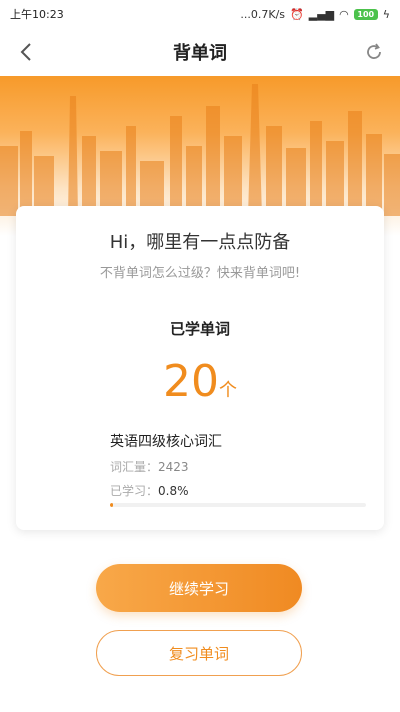 This screenshot has width=400, height=712. What do you see at coordinates (344, 14) in the screenshot?
I see `wifi-icon: ◠` at bounding box center [344, 14].